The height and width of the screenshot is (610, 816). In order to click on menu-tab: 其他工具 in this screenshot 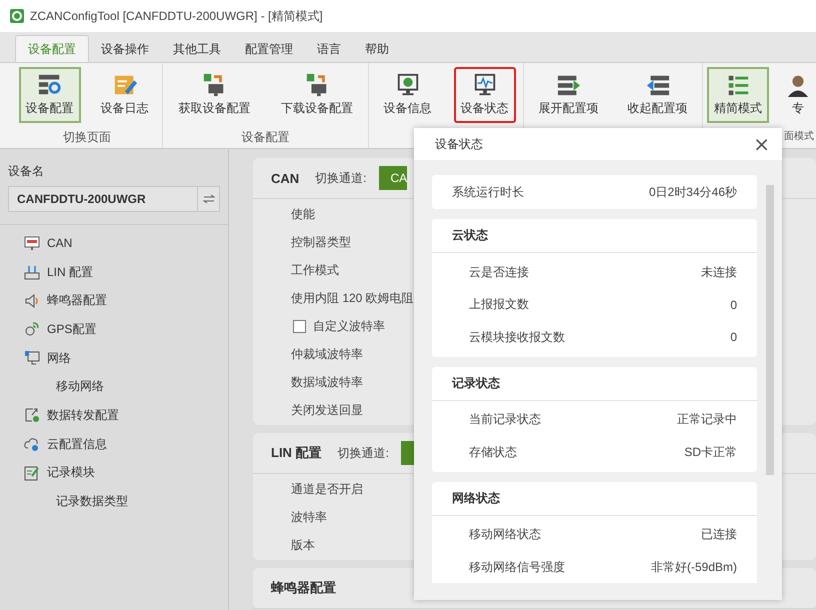, I will do `click(197, 49)`.